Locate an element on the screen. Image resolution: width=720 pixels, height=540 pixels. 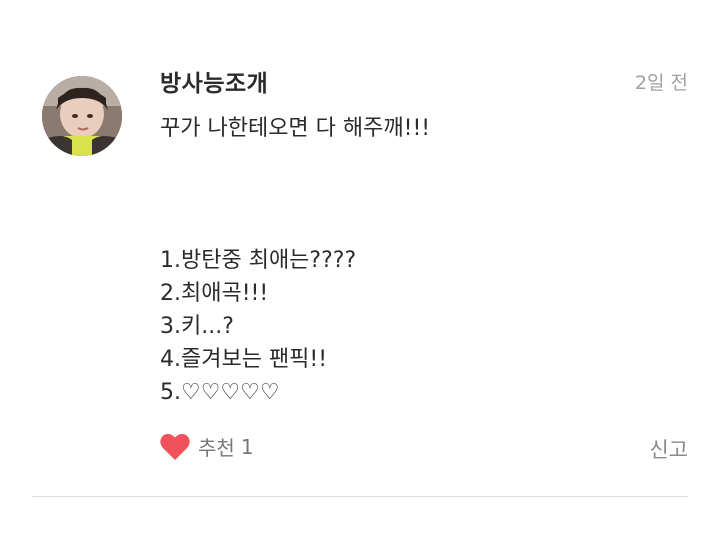
comment-line: 꾸가 나한테오면 다 해주깨!!! is located at coordinates (295, 128).